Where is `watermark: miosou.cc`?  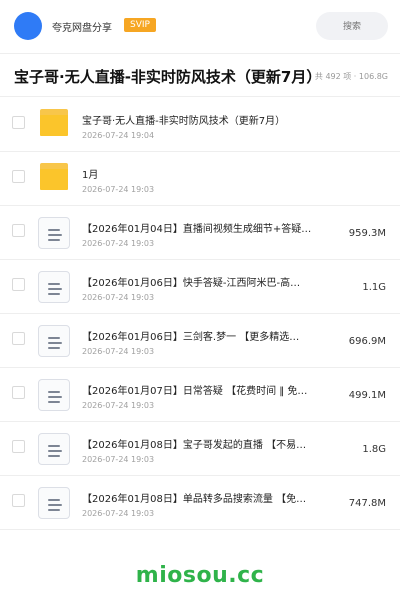 watermark: miosou.cc is located at coordinates (200, 575).